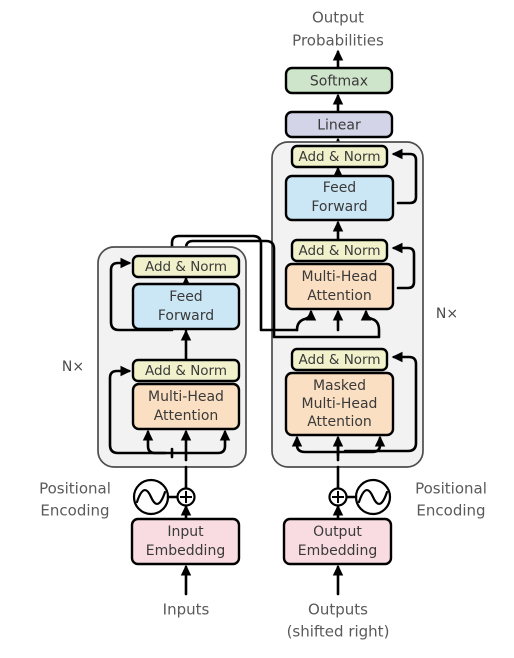 Image resolution: width=514 pixels, height=658 pixels. What do you see at coordinates (339, 207) in the screenshot?
I see `decoder-feed-forward-line2: Forward` at bounding box center [339, 207].